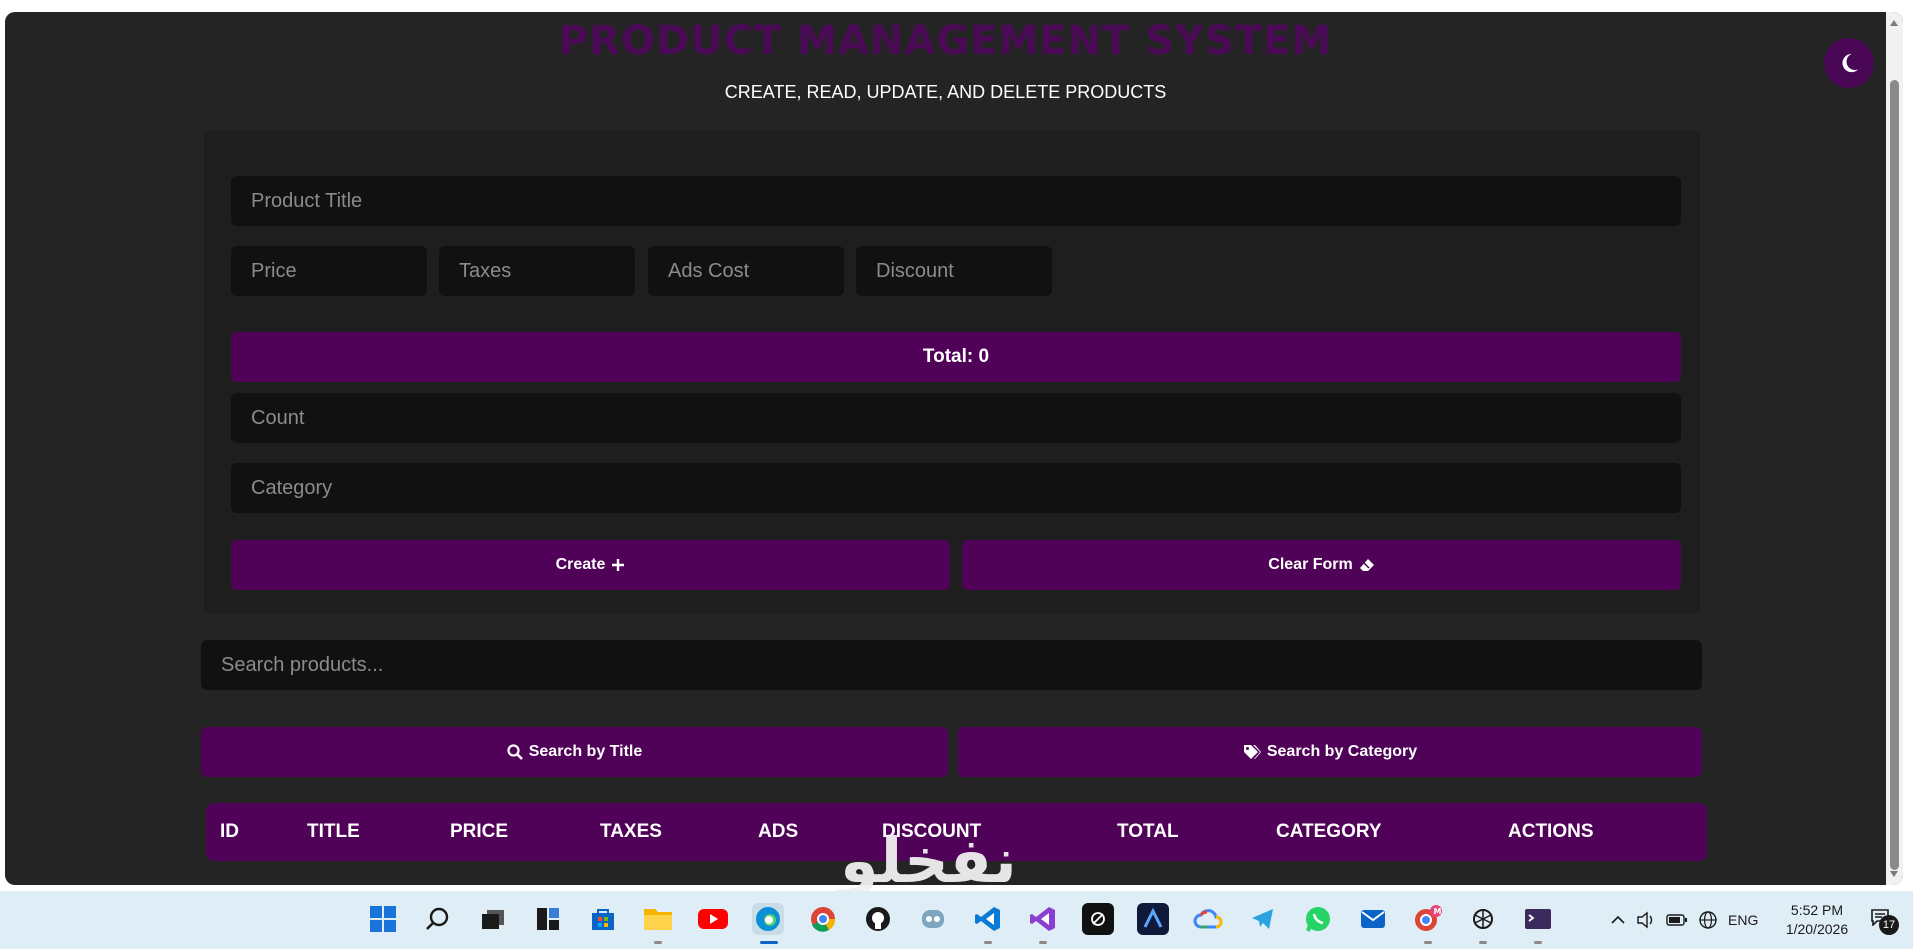  What do you see at coordinates (956, 418) in the screenshot?
I see `count-input` at bounding box center [956, 418].